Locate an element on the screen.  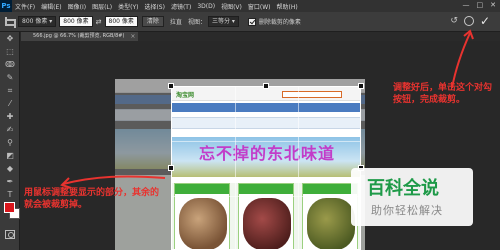
watermark: 百科全说 助你轻松解决 is located at coordinates (412, 197).